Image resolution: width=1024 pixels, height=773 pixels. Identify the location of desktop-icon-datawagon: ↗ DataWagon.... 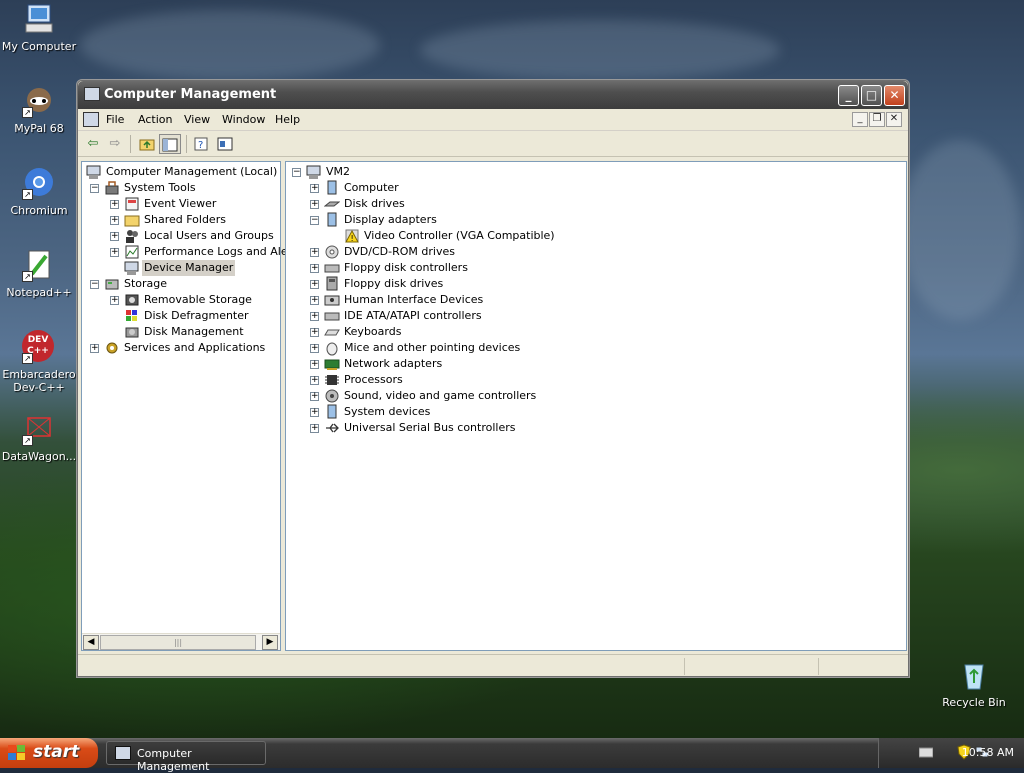
(39, 437).